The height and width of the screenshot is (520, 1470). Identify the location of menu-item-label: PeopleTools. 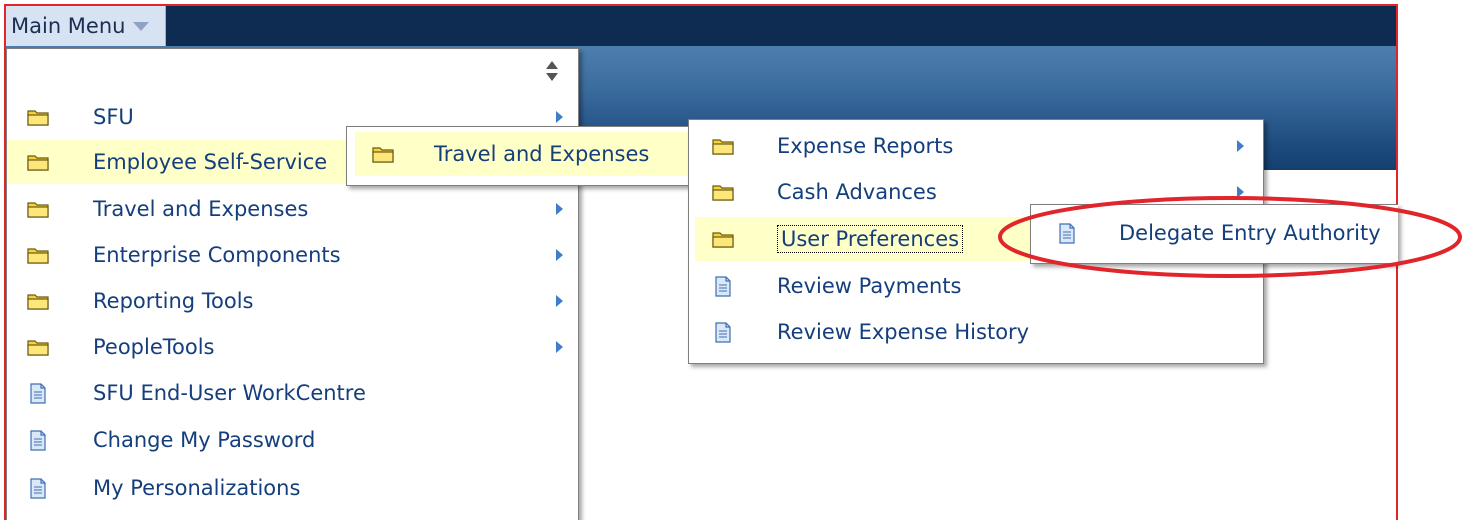
(154, 347).